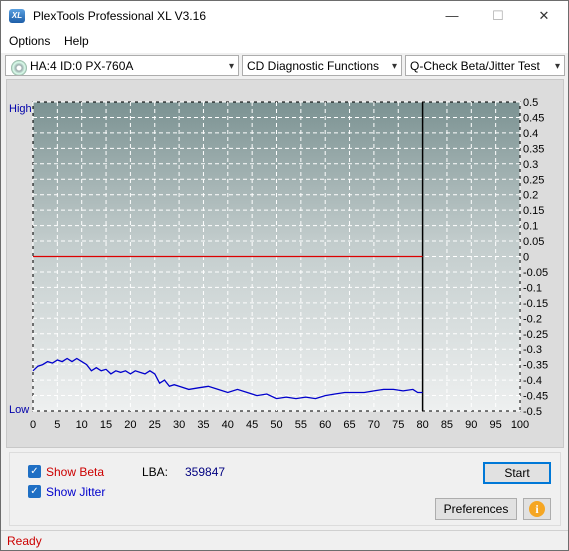 Image resolution: width=569 pixels, height=551 pixels. Describe the element at coordinates (452, 16) in the screenshot. I see `minimize-button: —` at that location.